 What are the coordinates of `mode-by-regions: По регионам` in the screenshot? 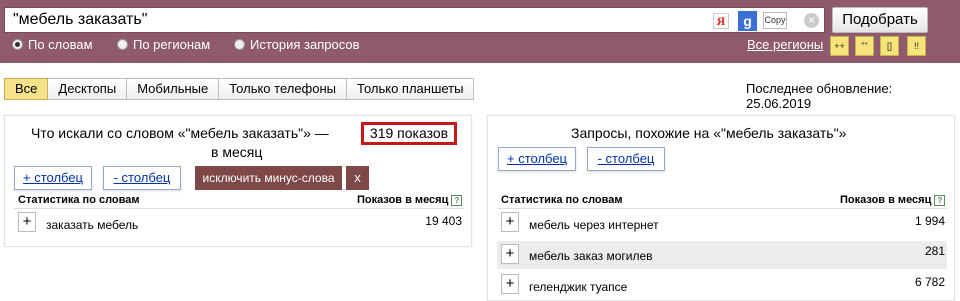 It's located at (163, 44).